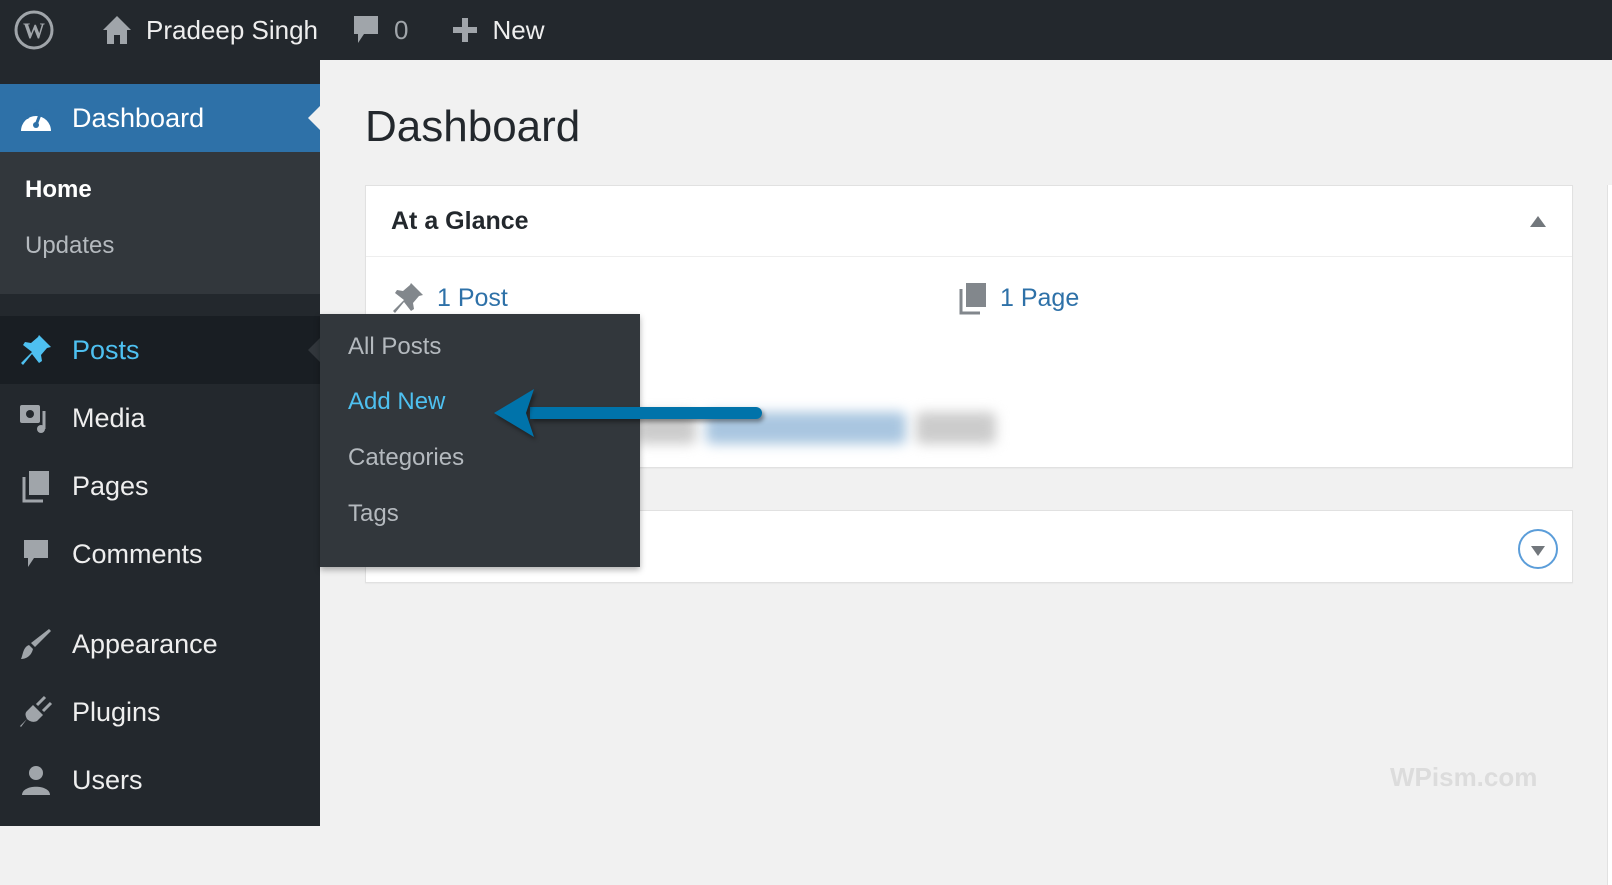 The width and height of the screenshot is (1612, 885). I want to click on expand-toggle-button, so click(1538, 549).